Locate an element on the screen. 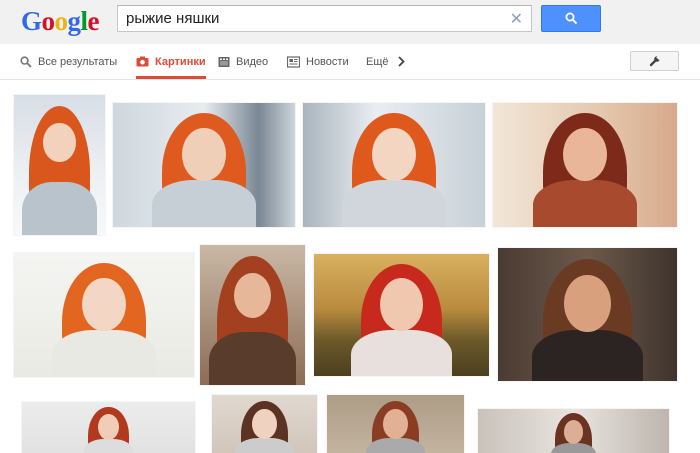 This screenshot has width=700, height=453. image-result-redhead-girl-snow is located at coordinates (59, 165).